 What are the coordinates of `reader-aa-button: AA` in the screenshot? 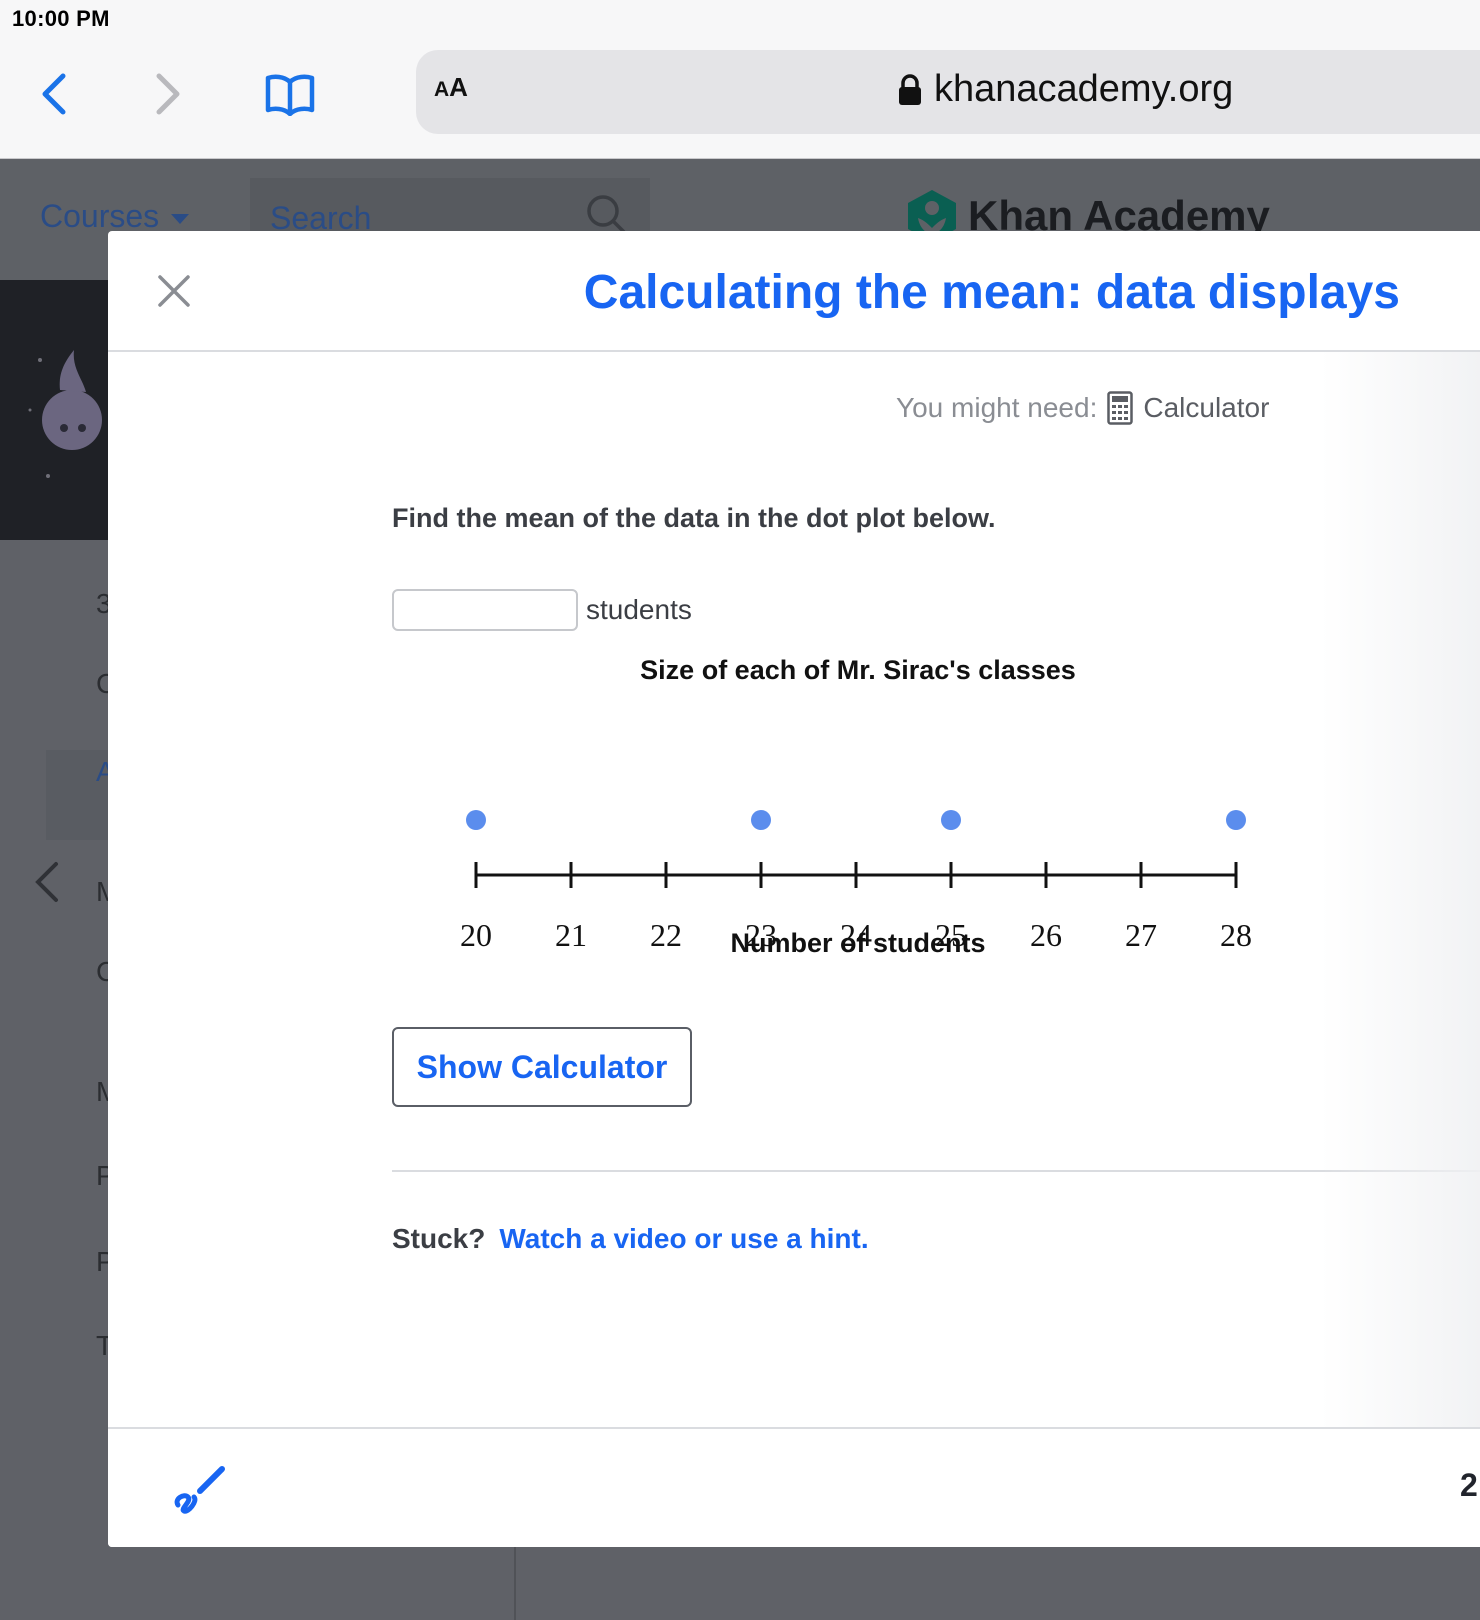 It's located at (451, 87).